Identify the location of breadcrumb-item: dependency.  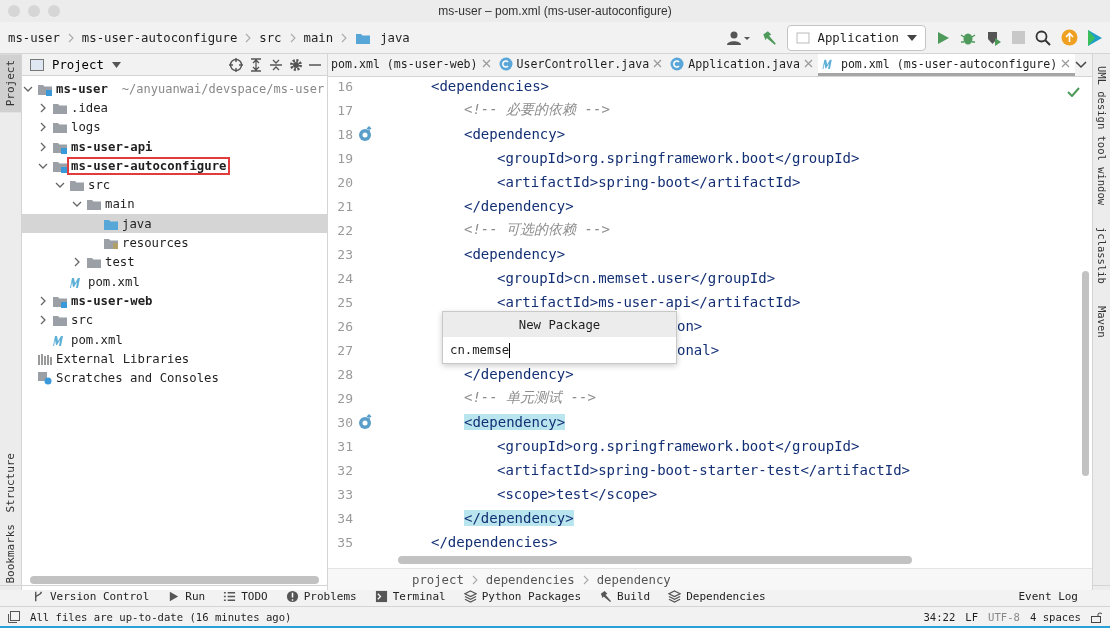
(633, 579).